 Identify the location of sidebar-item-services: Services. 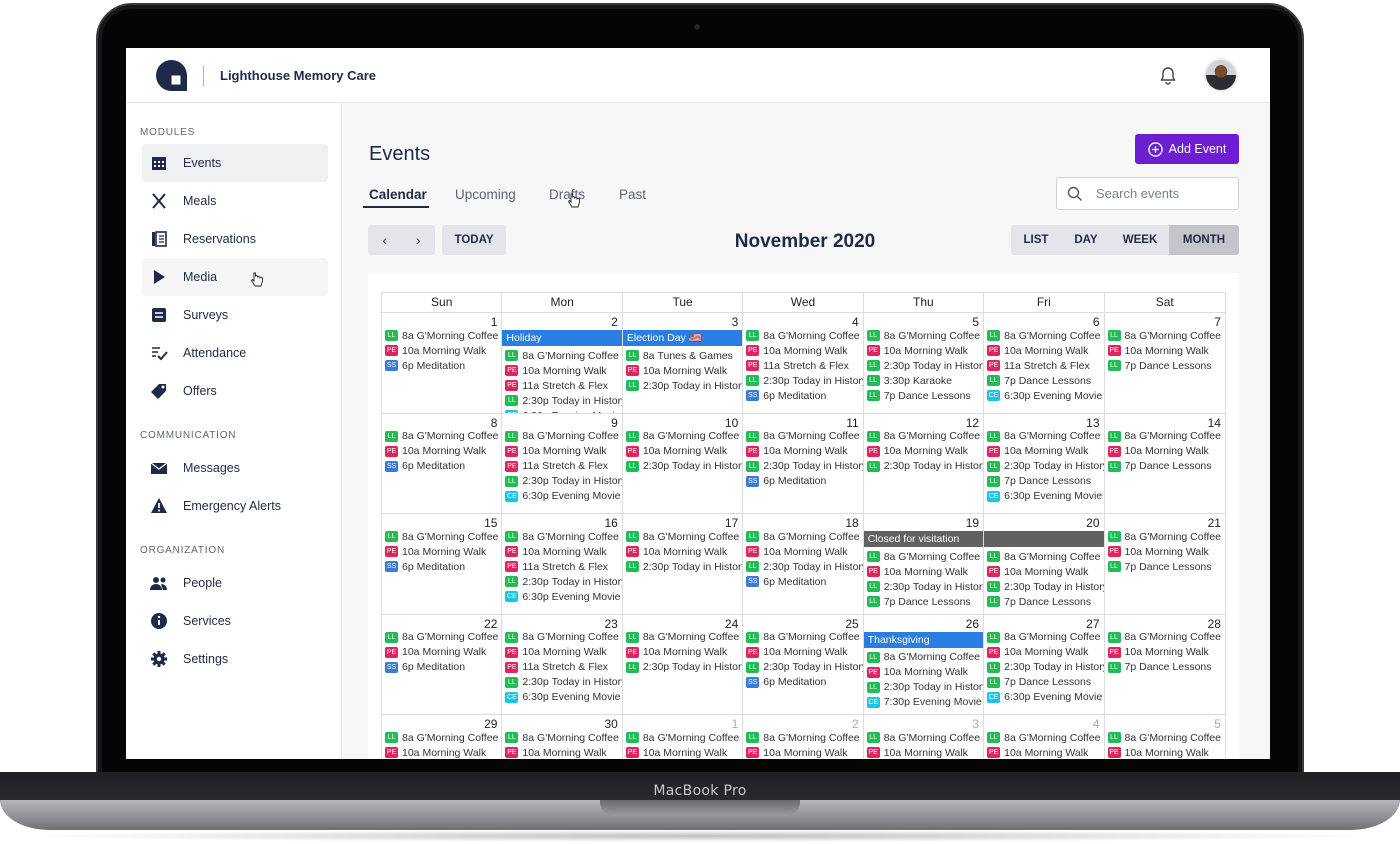
(235, 621).